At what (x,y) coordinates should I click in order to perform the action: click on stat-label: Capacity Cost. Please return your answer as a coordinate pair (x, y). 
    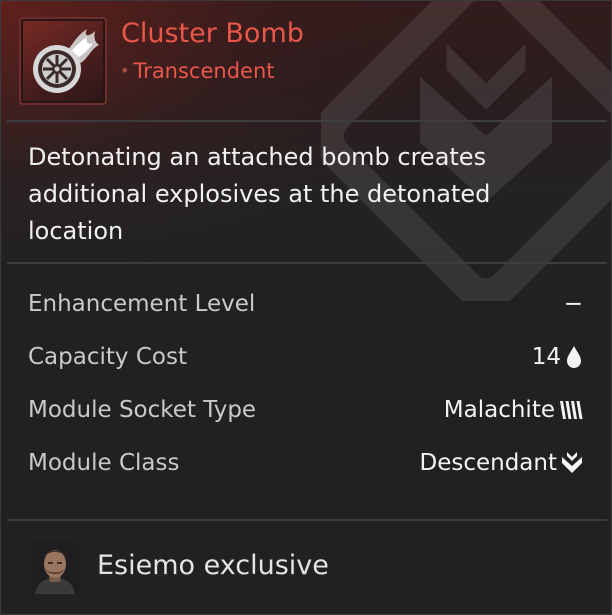
    Looking at the image, I should click on (107, 357).